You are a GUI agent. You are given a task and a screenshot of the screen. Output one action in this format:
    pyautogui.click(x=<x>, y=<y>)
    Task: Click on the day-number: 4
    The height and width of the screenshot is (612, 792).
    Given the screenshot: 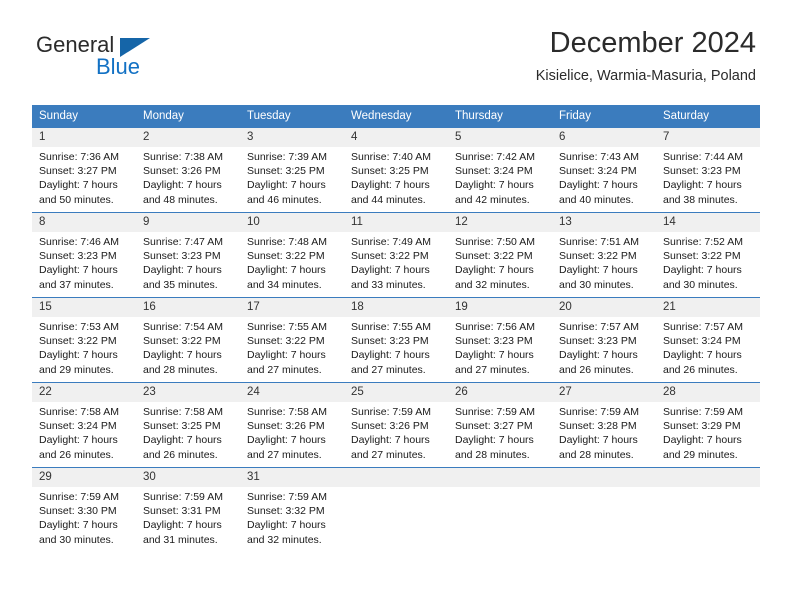 What is the action you would take?
    pyautogui.click(x=396, y=137)
    